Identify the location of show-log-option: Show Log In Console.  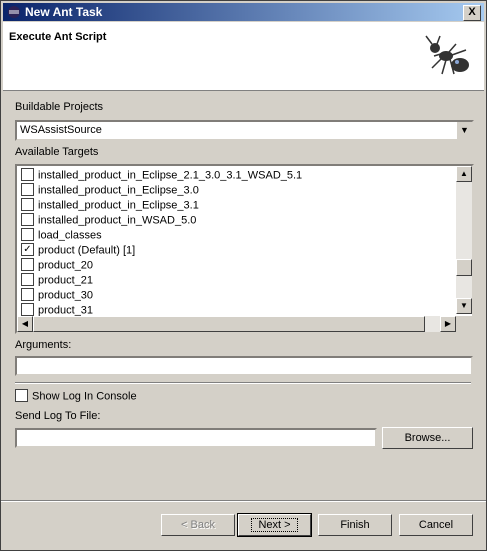
(76, 396).